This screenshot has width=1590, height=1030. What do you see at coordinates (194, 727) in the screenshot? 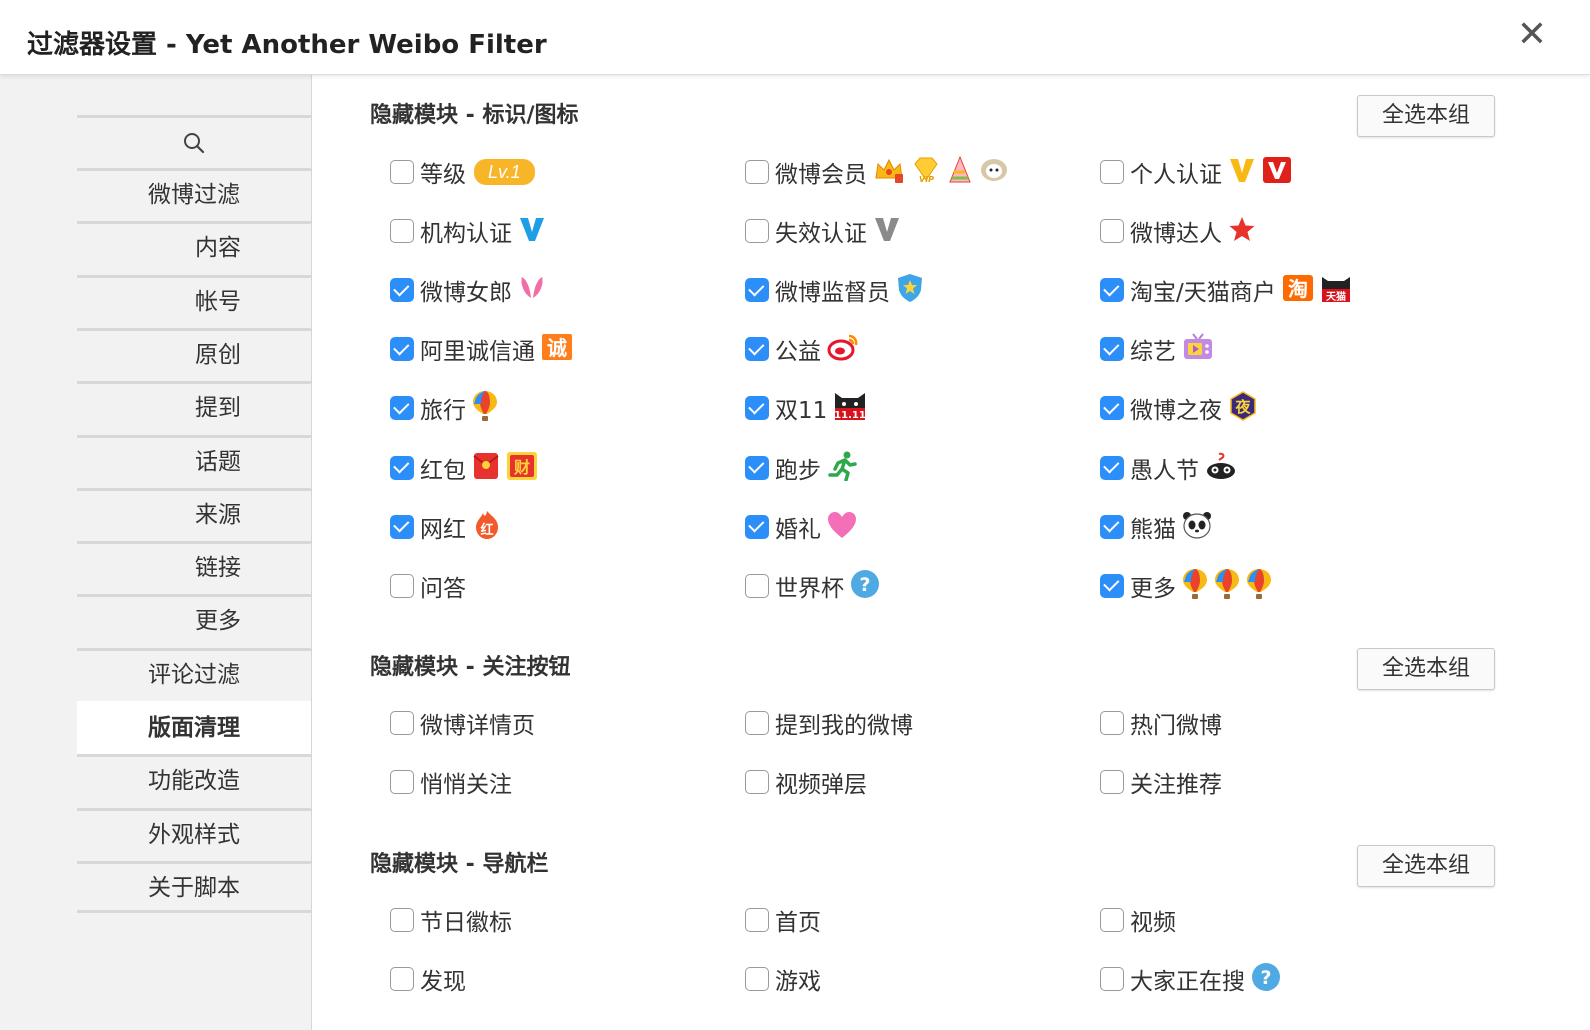
I see `sidebar-item: 版面清理` at bounding box center [194, 727].